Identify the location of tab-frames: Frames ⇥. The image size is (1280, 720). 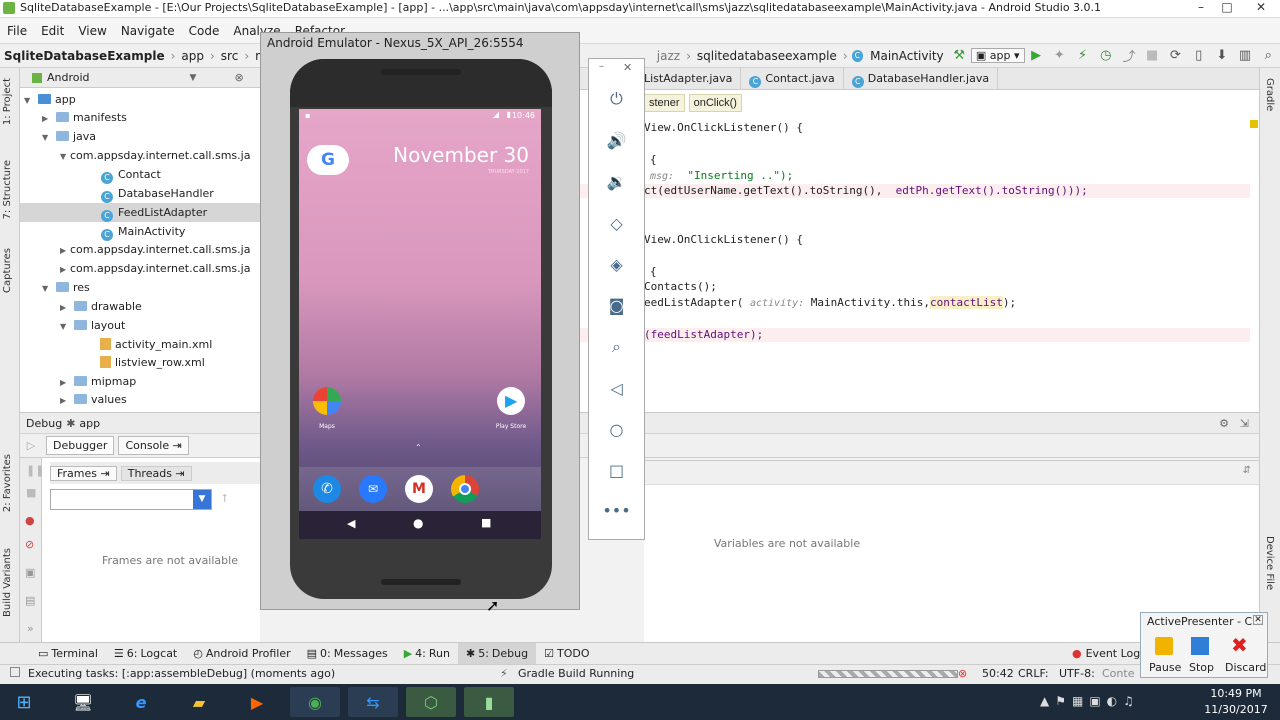
(83, 473).